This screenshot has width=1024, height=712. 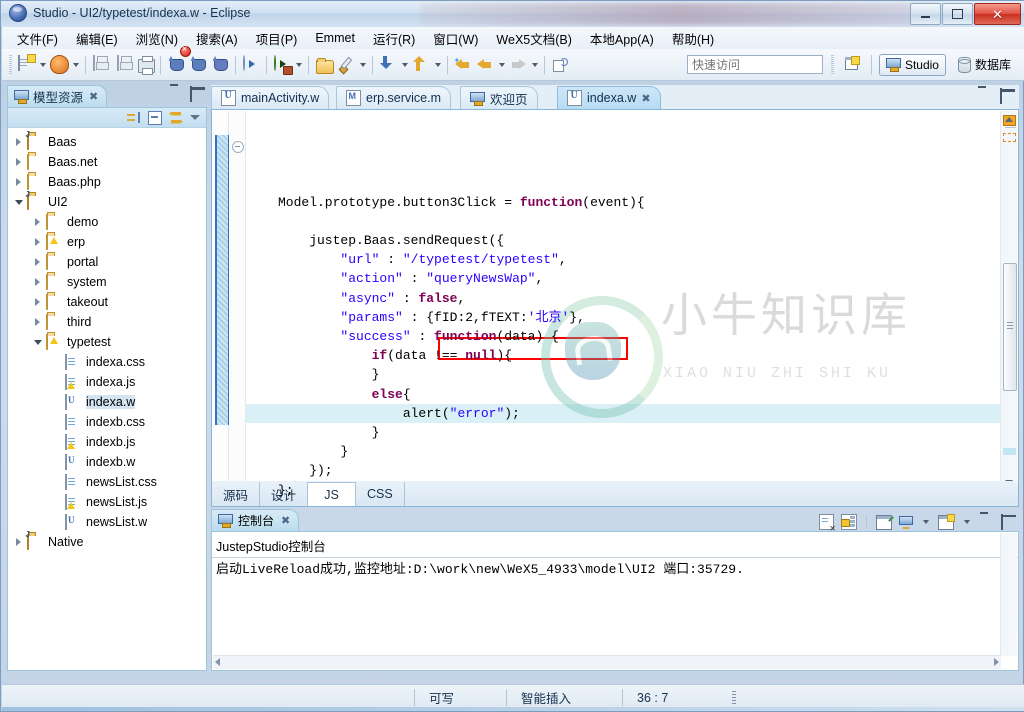 What do you see at coordinates (101, 65) in the screenshot?
I see `save-button` at bounding box center [101, 65].